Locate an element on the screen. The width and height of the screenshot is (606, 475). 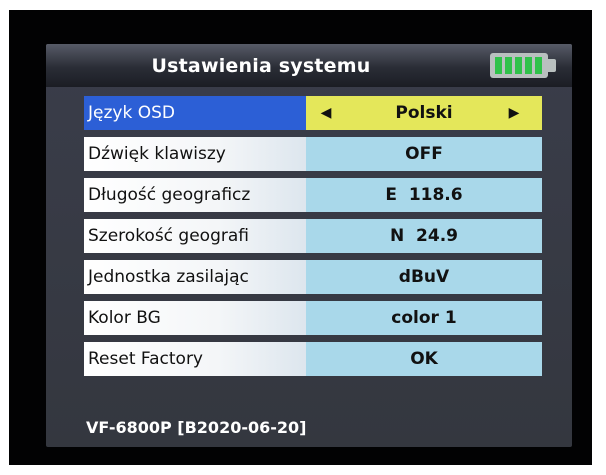
title-bar: Ustawienia systemu is located at coordinates (309, 65).